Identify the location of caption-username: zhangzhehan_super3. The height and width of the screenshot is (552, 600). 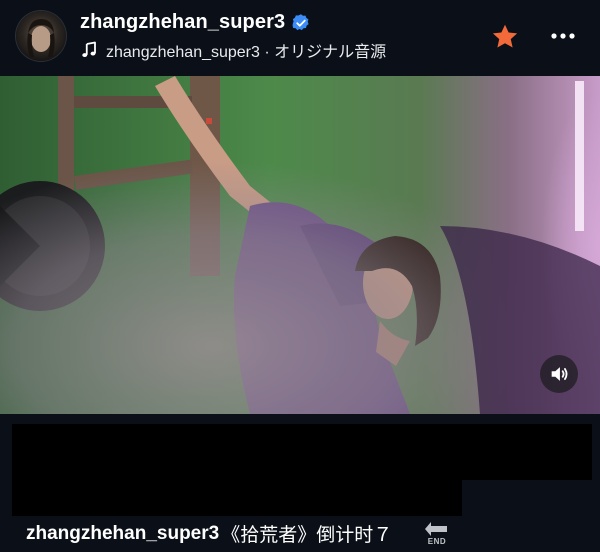
(122, 534).